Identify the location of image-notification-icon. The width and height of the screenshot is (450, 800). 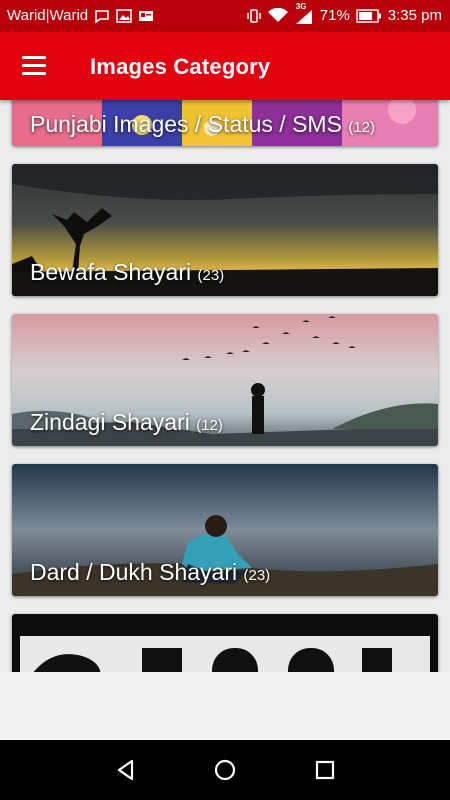
(124, 15).